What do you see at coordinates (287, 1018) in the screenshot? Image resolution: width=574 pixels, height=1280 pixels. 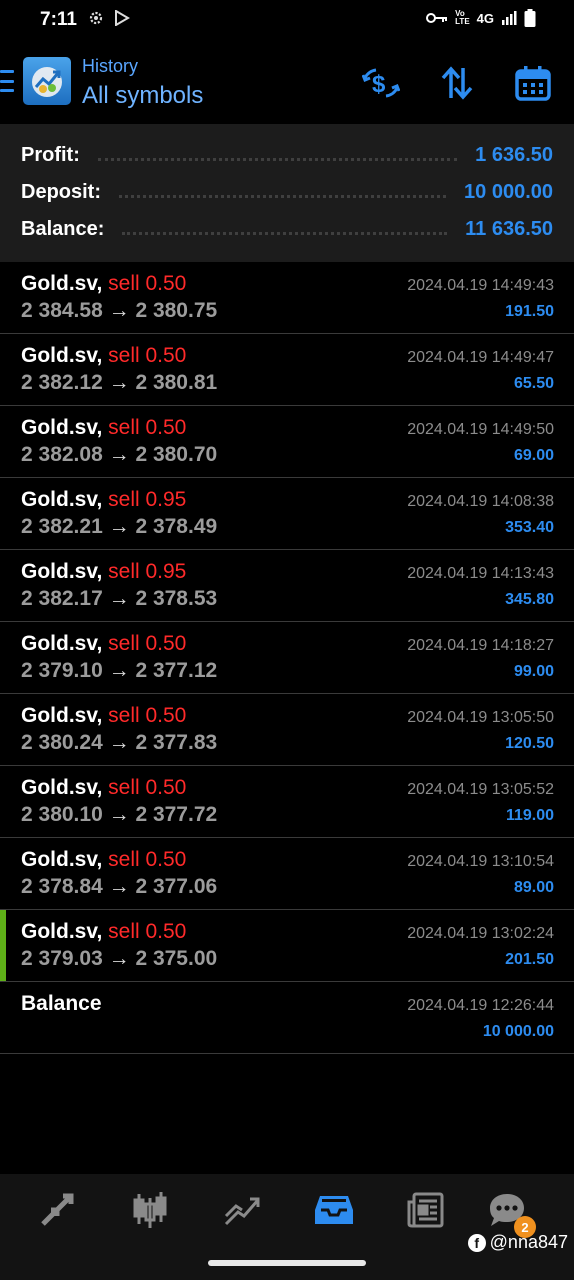 I see `balance-entry-row: Balance 2024.04.19 12:26:44 10 000.00` at bounding box center [287, 1018].